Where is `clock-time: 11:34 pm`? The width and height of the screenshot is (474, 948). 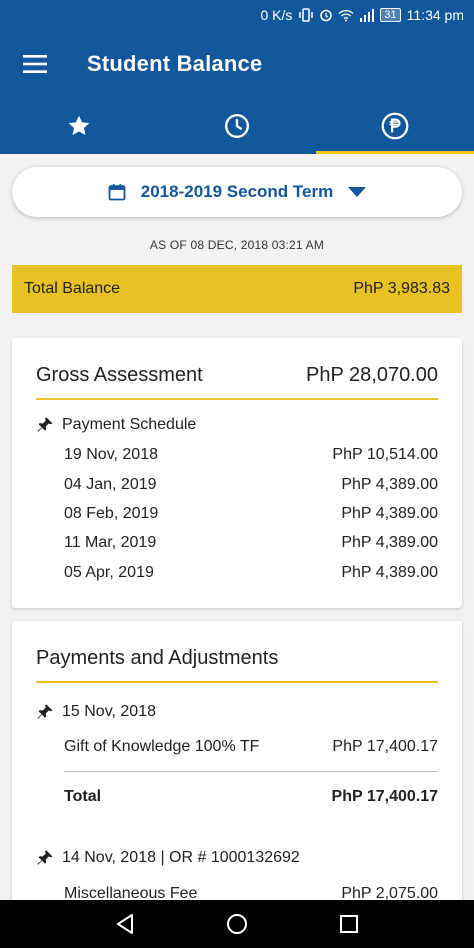
clock-time: 11:34 pm is located at coordinates (435, 15).